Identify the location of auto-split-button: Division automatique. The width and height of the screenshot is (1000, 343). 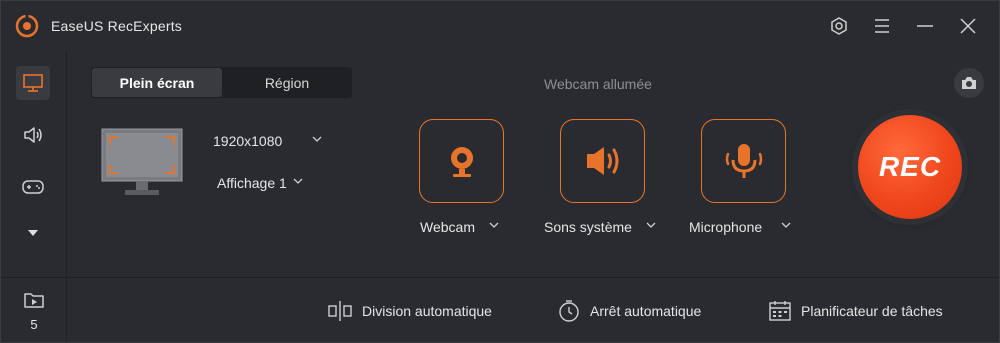
(409, 311).